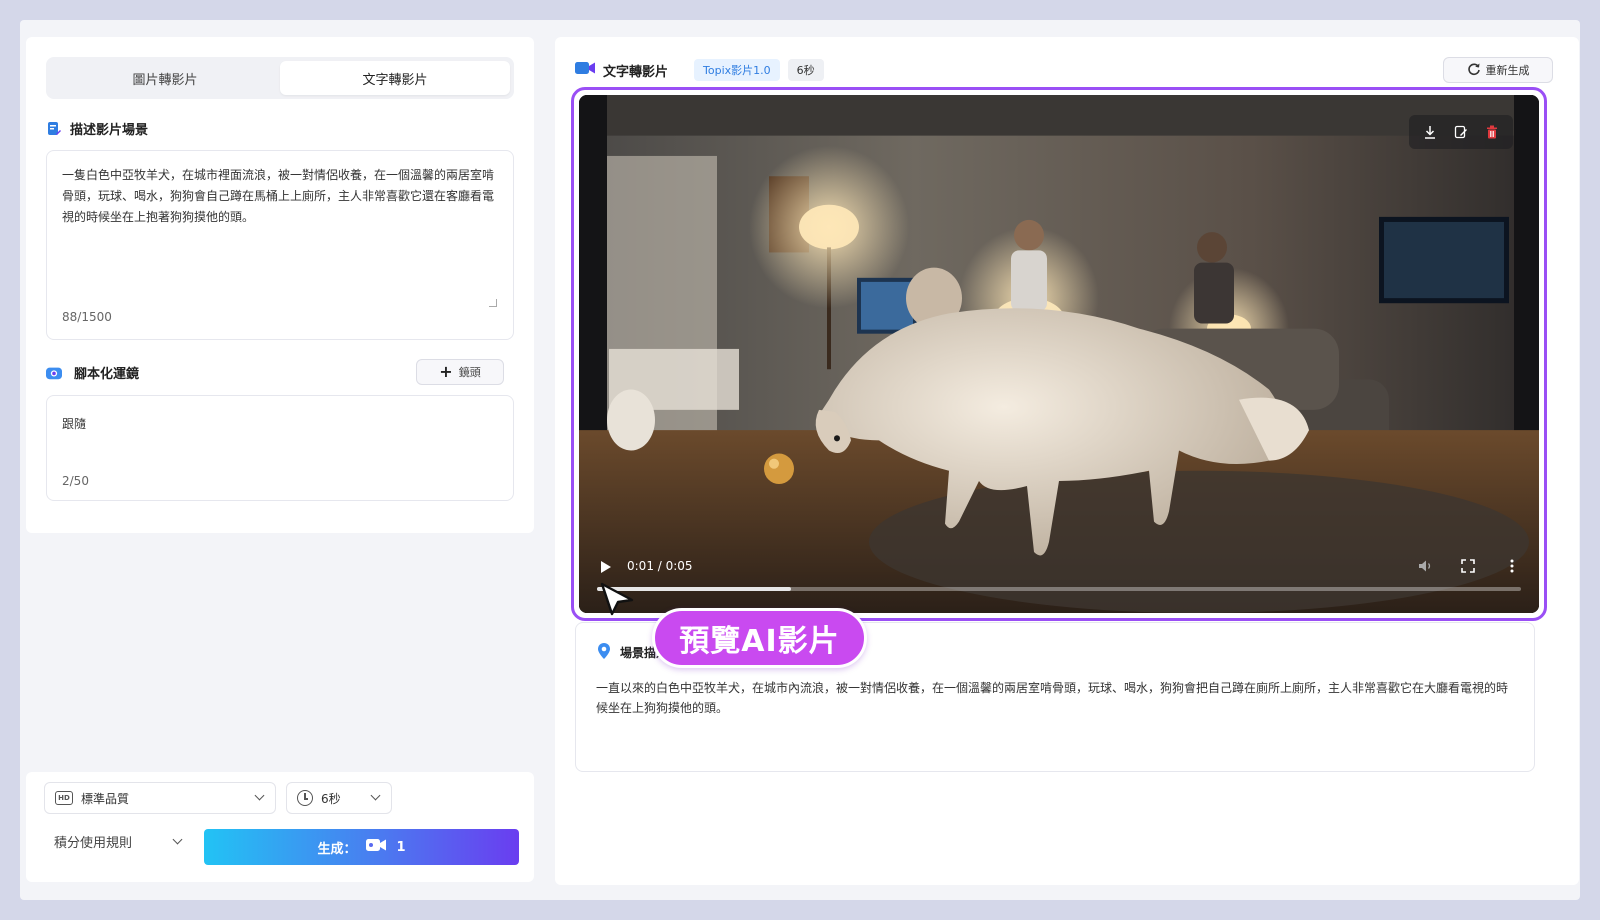  Describe the element at coordinates (64, 798) in the screenshot. I see `hd-icon: HD` at that location.